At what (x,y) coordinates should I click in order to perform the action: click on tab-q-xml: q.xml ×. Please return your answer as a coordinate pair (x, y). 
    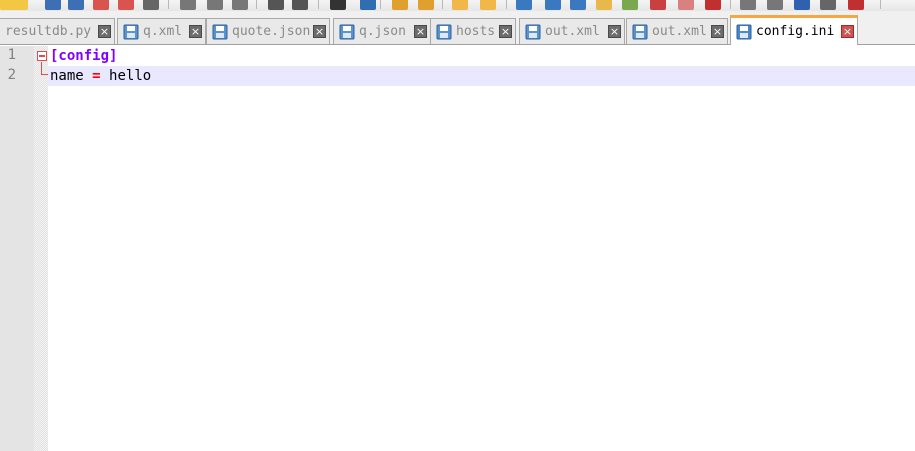
    Looking at the image, I should click on (161, 31).